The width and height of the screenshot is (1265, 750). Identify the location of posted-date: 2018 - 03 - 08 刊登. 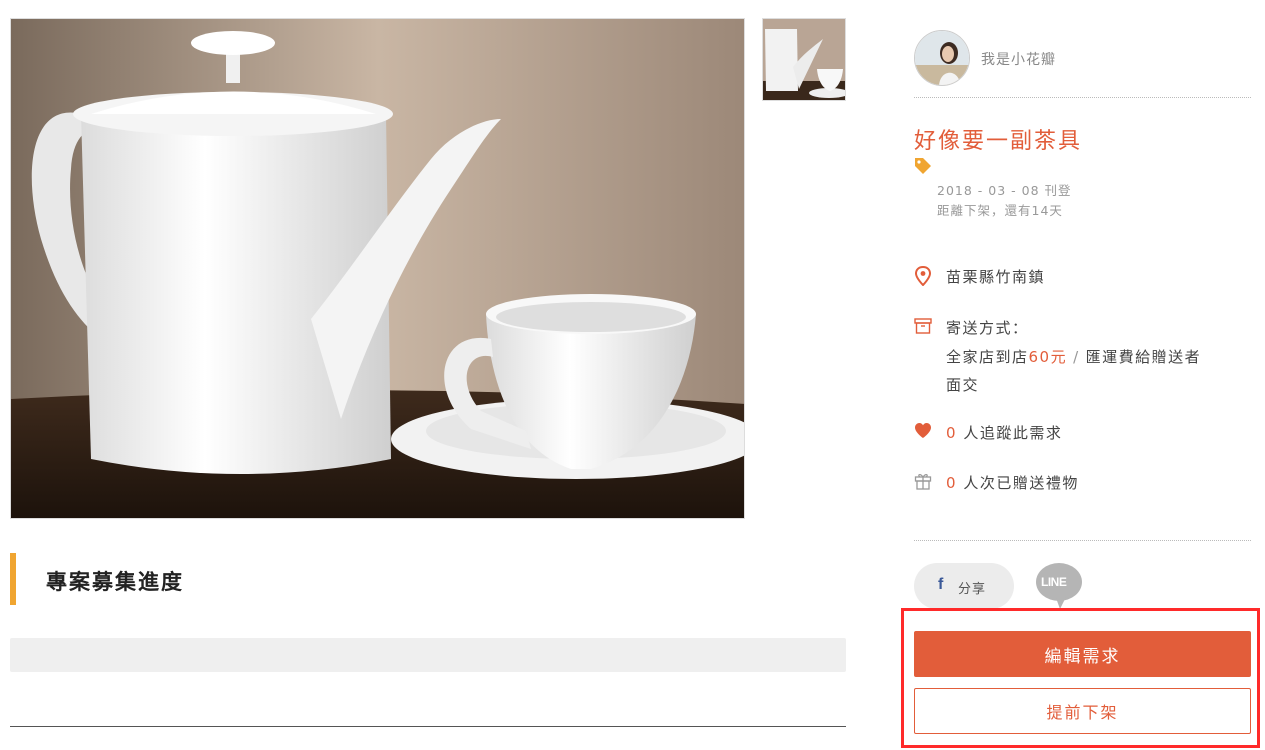
(1004, 190).